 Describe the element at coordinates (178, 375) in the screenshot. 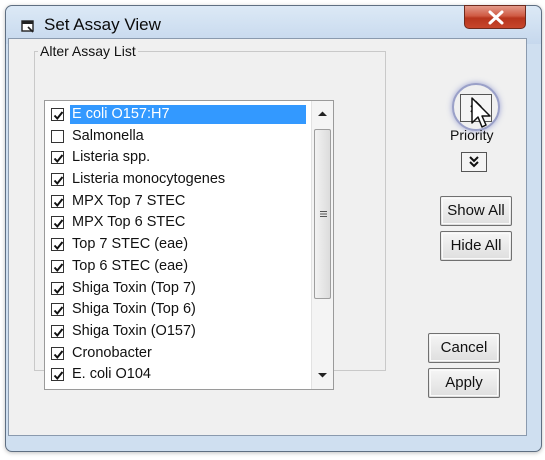

I see `assay-list-item: E. coli O104` at that location.